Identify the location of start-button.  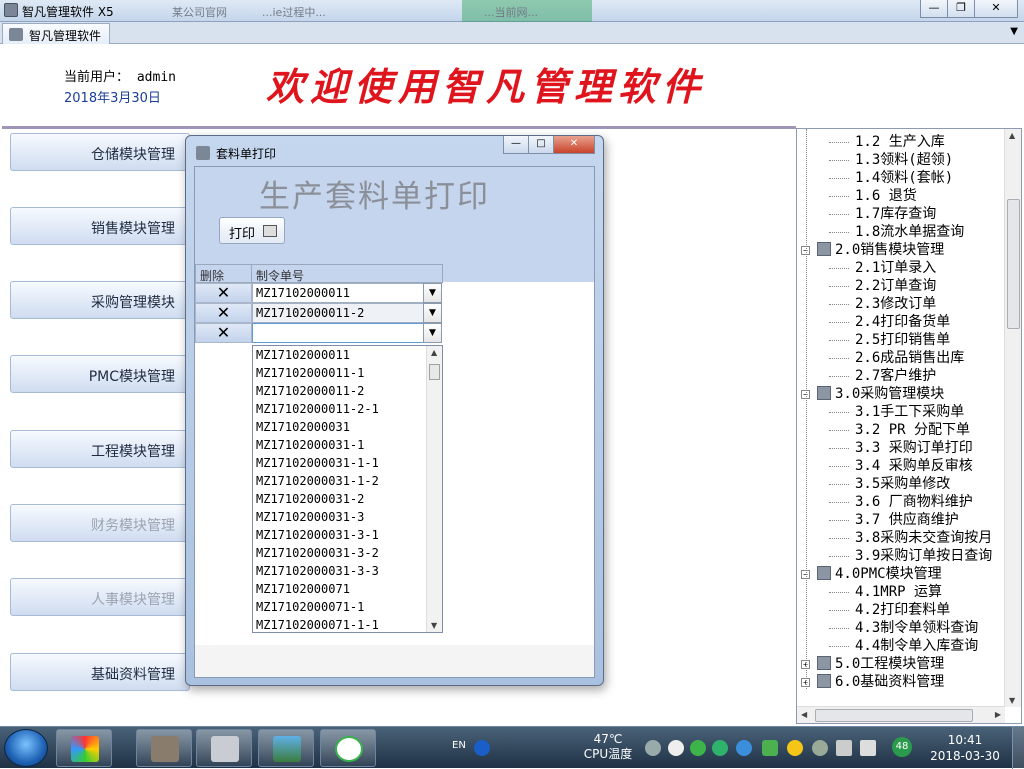
(26, 748).